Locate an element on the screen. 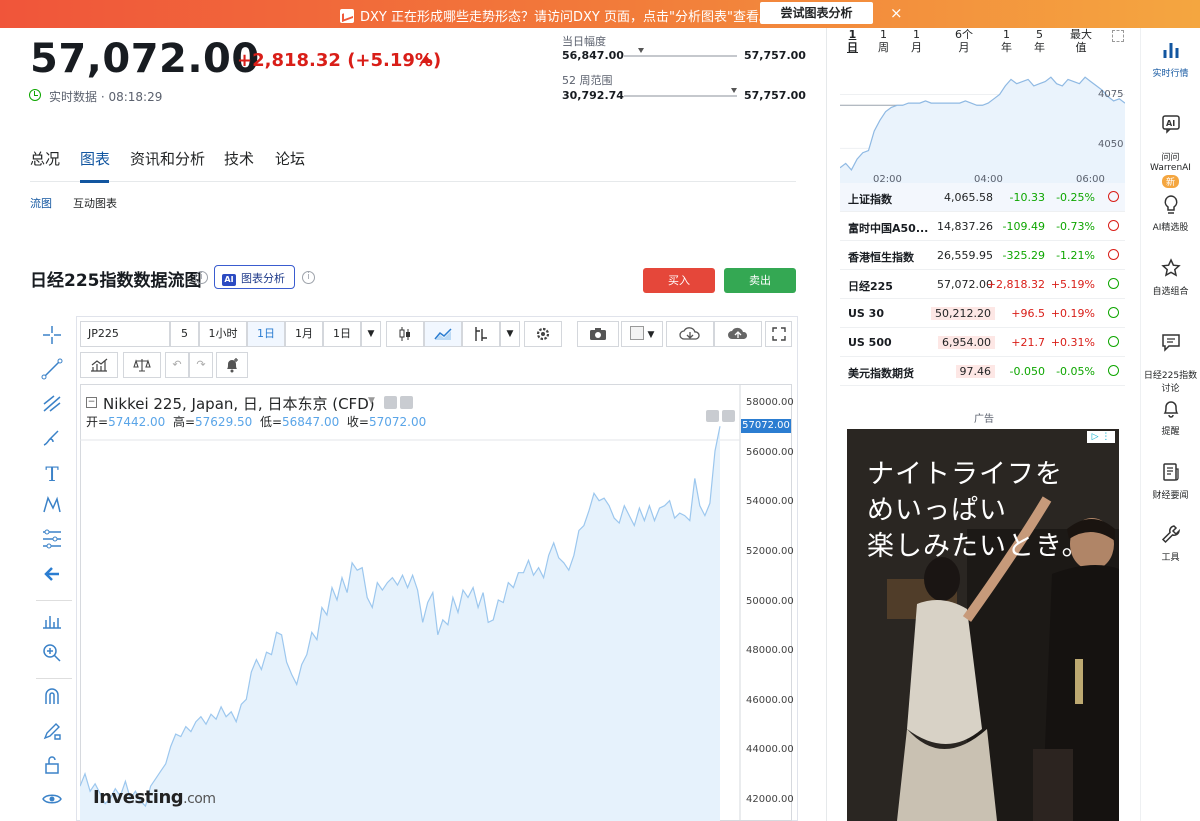  subtab-interactive-chart: 互动图表 is located at coordinates (95, 203).